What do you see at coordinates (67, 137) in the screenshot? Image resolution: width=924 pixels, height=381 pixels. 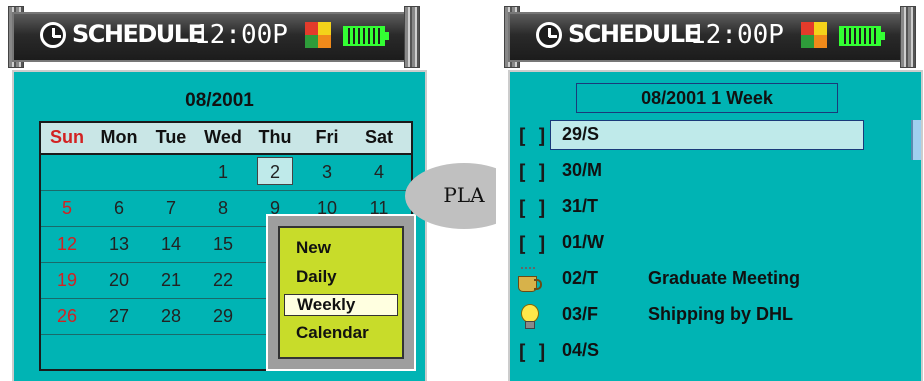 I see `weekday-sun: Sun` at bounding box center [67, 137].